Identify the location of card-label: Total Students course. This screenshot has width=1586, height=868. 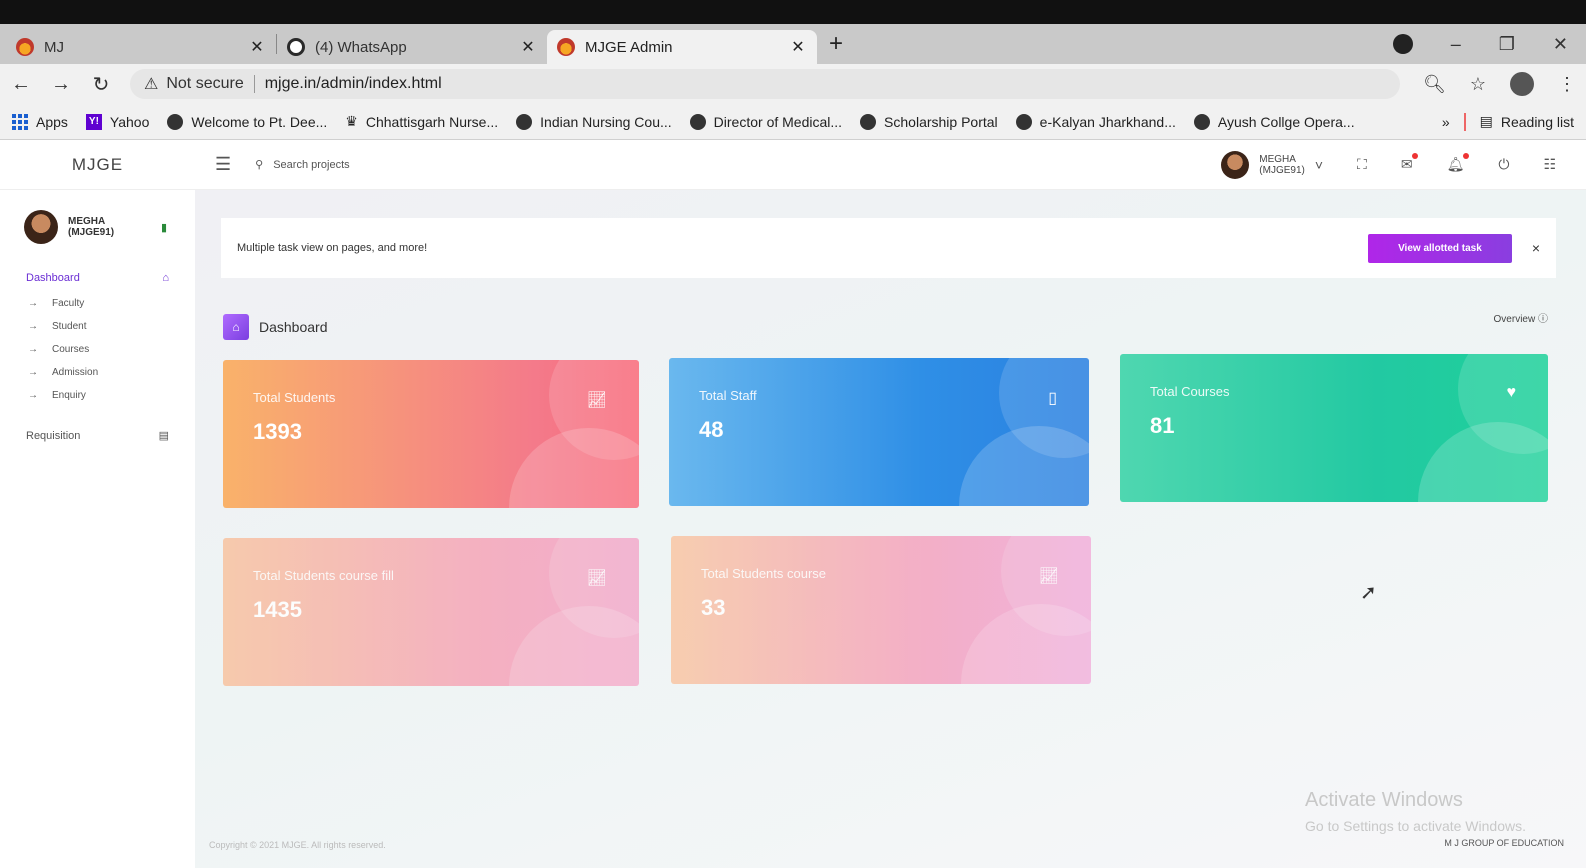
(764, 573).